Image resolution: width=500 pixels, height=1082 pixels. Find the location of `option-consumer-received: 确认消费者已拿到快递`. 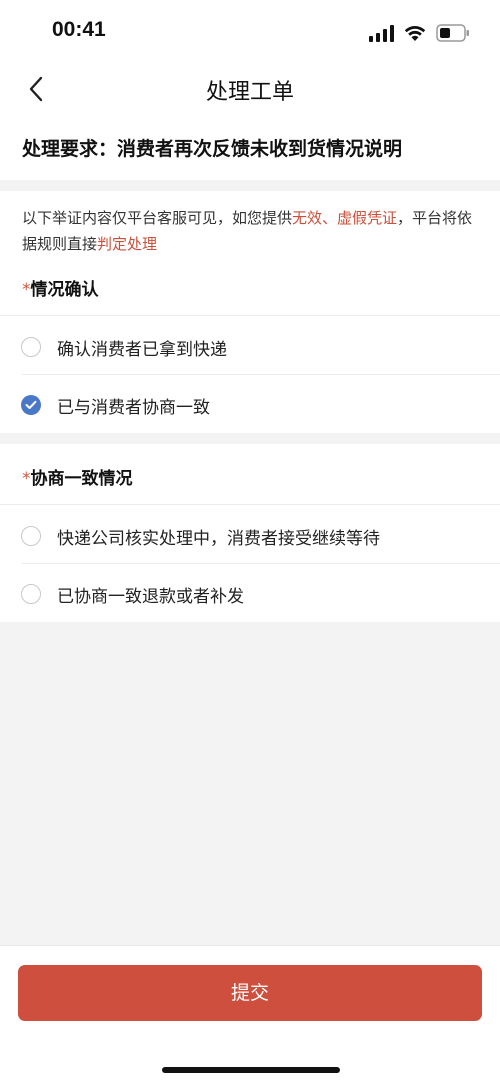

option-consumer-received: 确认消费者已拿到快递 is located at coordinates (250, 346).